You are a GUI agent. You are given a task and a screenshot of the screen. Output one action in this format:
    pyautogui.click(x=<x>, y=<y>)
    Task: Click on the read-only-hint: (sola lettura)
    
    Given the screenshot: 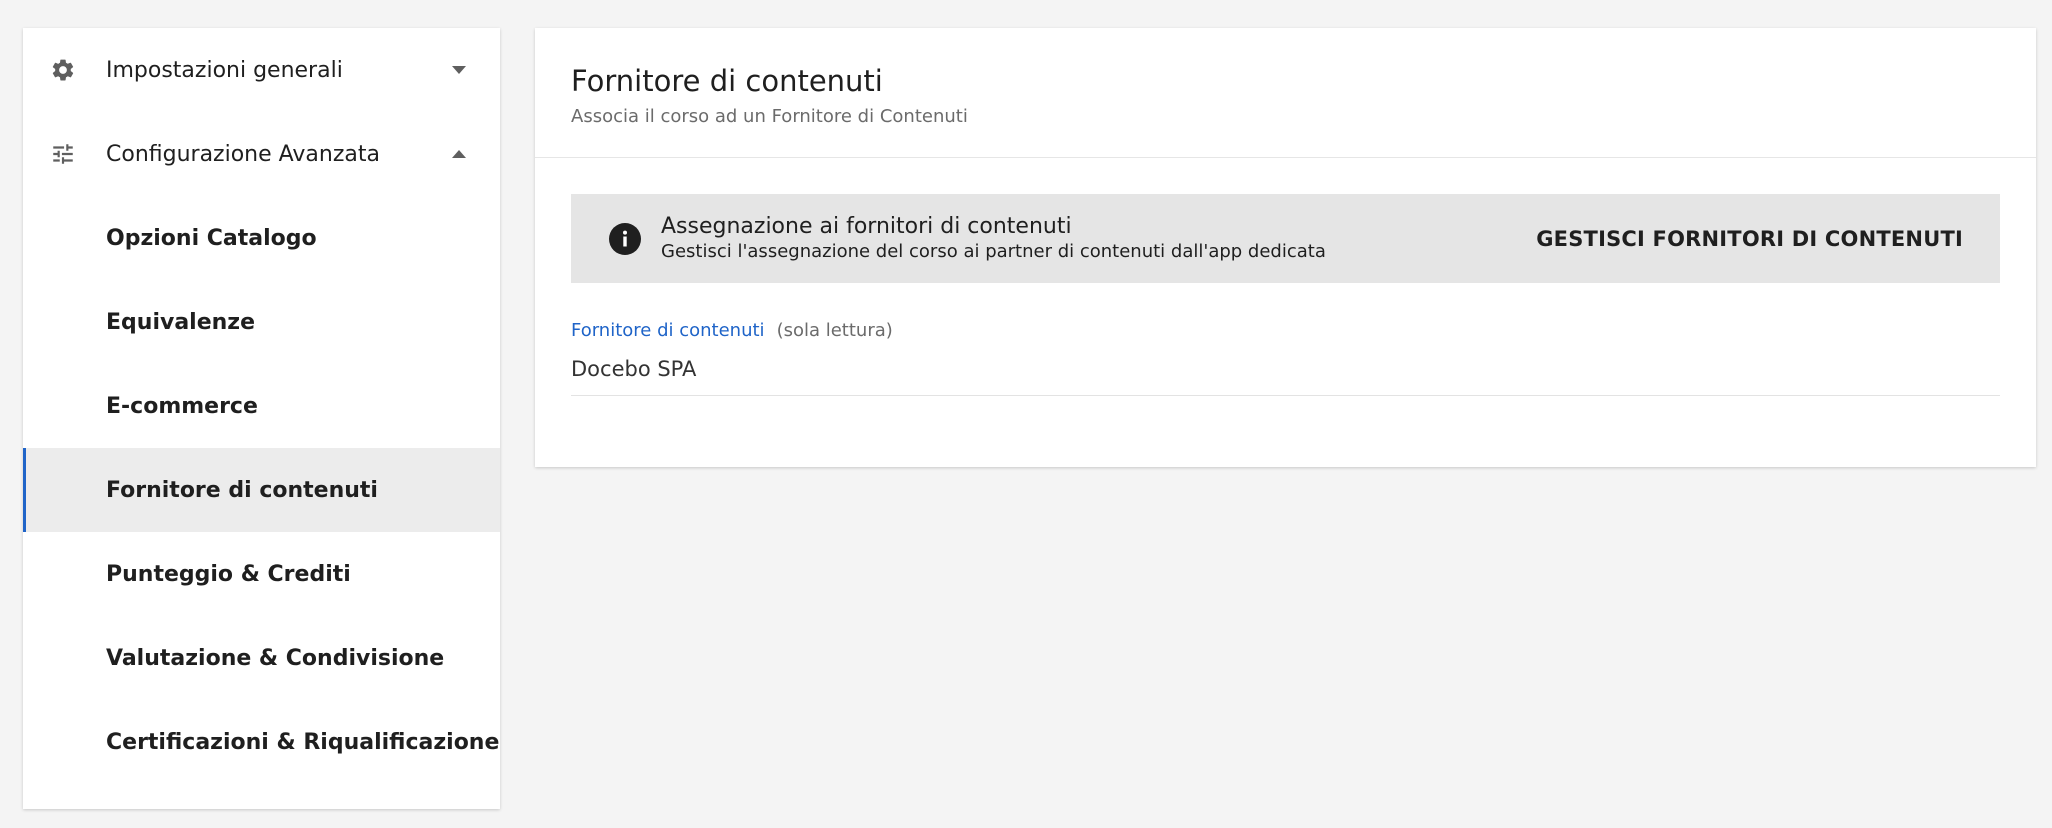 What is the action you would take?
    pyautogui.click(x=834, y=330)
    